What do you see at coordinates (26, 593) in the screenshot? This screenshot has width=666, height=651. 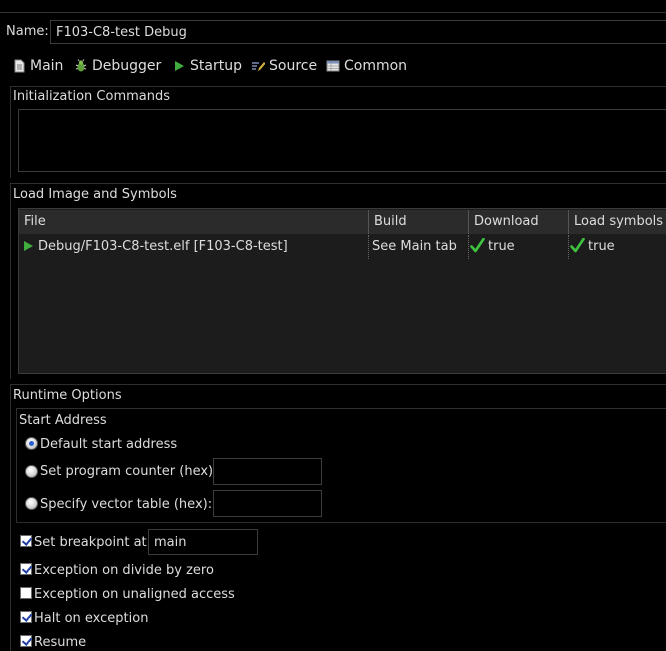 I see `exception-unaligned-checkbox` at bounding box center [26, 593].